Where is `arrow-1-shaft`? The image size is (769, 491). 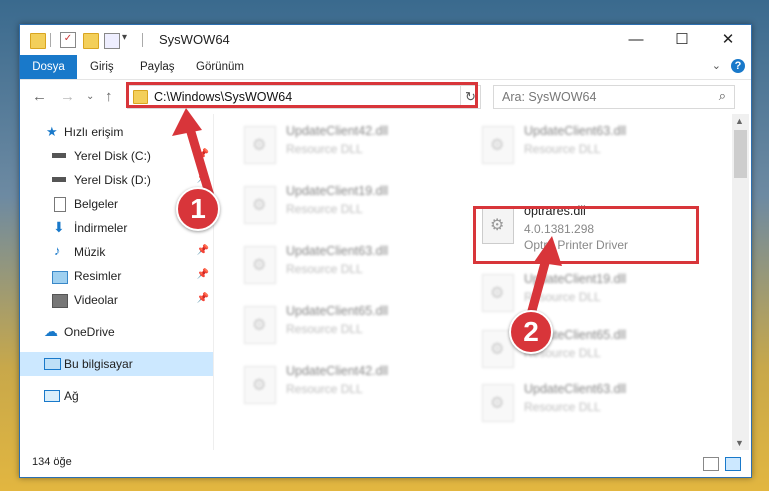 arrow-1-shaft is located at coordinates (199, 159).